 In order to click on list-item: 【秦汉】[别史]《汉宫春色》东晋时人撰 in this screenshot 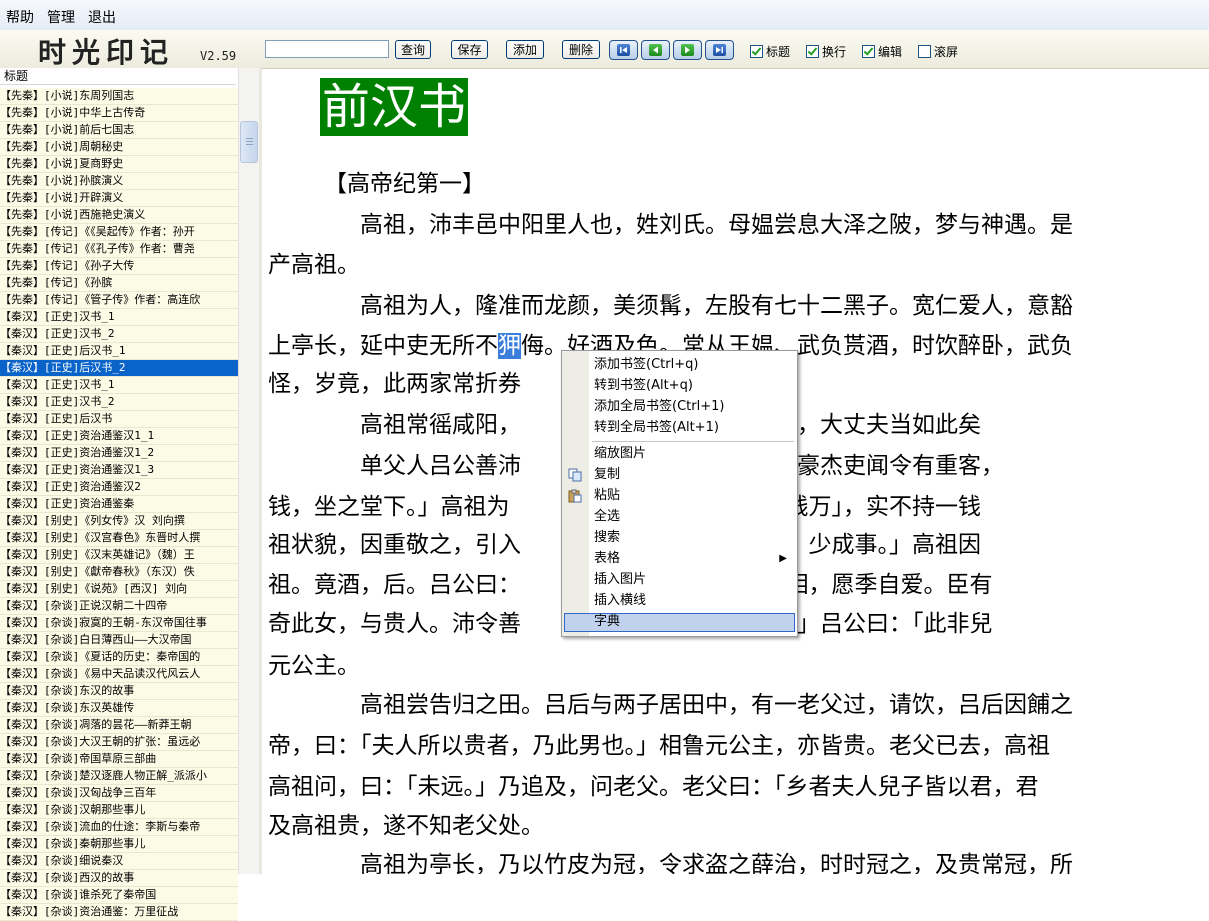, I will do `click(119, 538)`.